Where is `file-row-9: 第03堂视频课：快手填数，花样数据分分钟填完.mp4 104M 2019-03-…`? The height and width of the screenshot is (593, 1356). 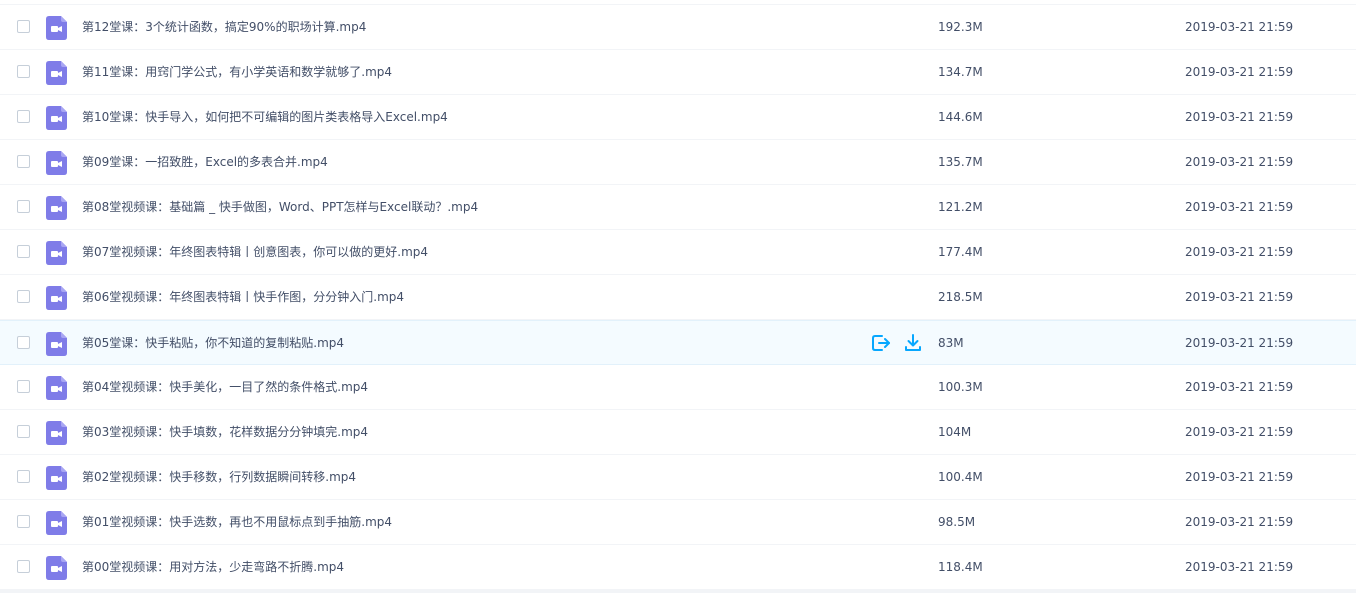
file-row-9: 第03堂视频课：快手填数，花样数据分分钟填完.mp4 104M 2019-03-… is located at coordinates (678, 432).